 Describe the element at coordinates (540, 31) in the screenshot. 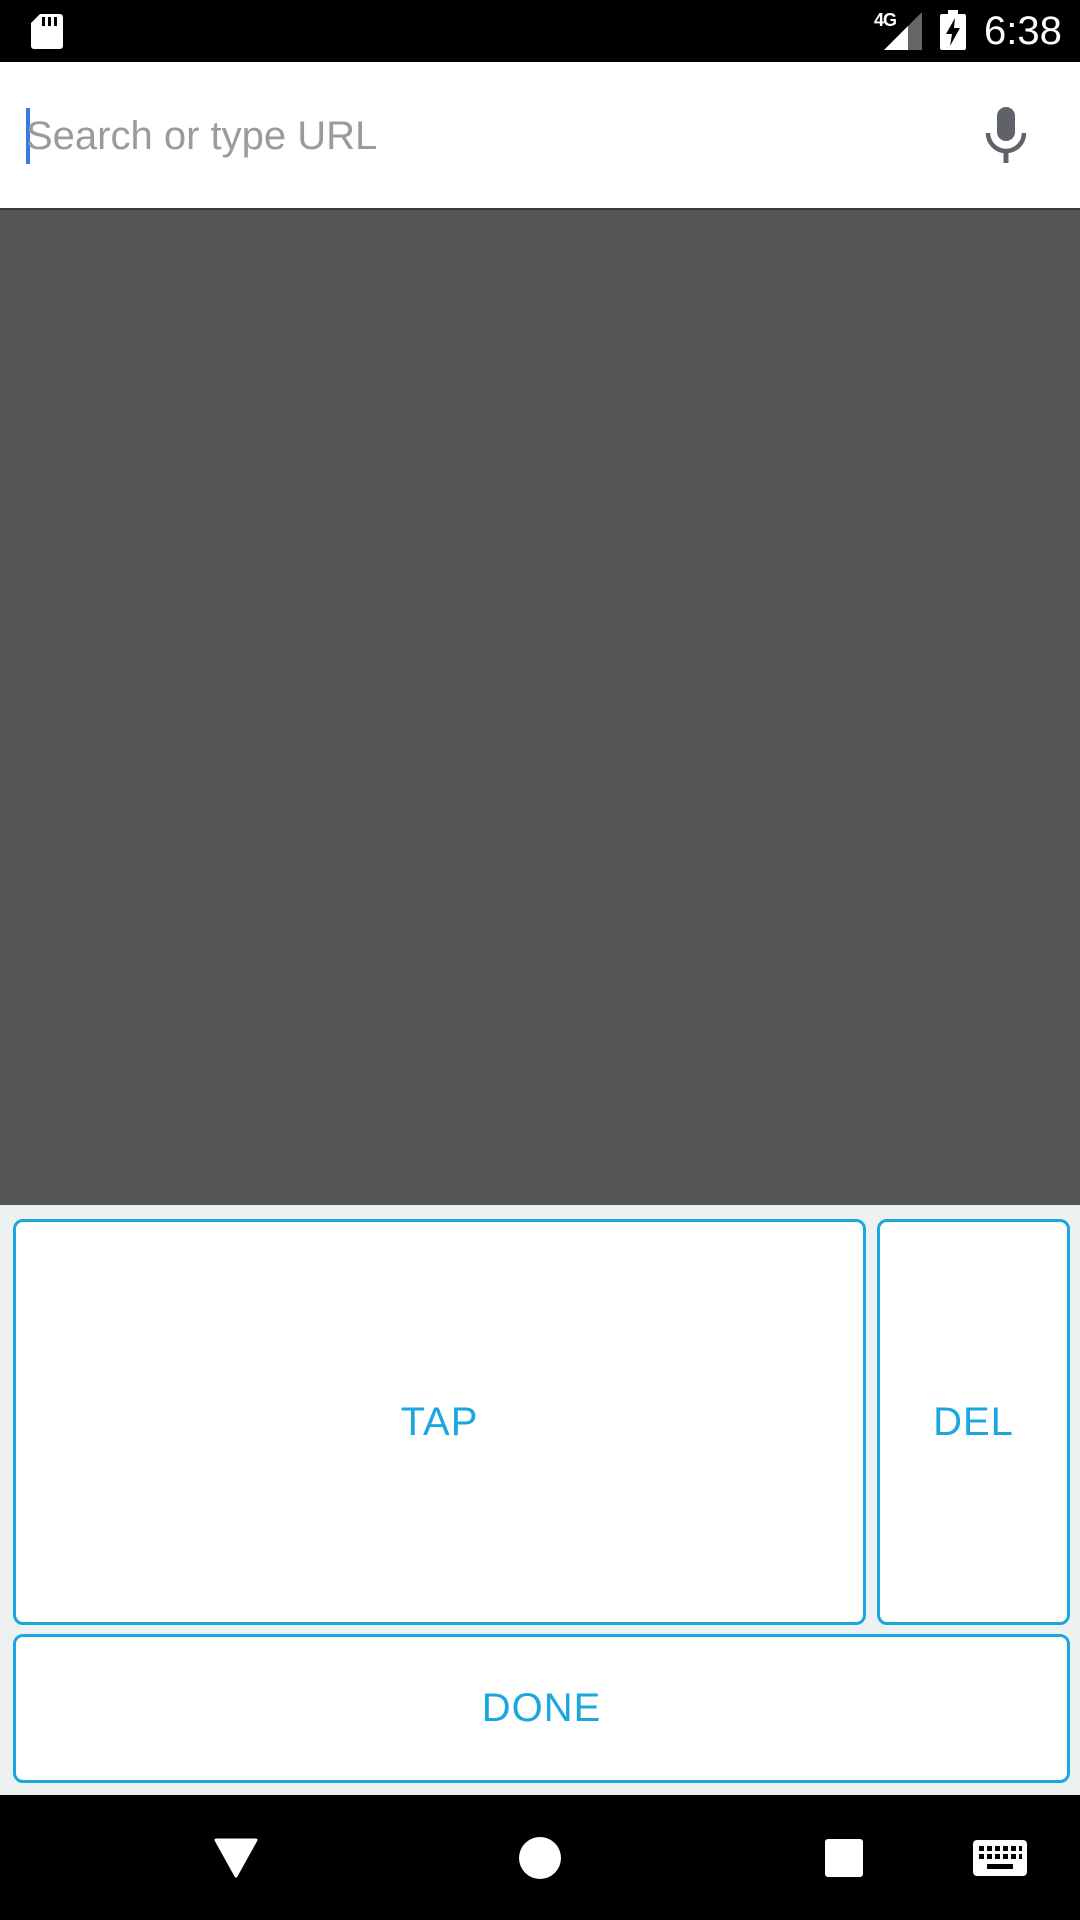

I see `status-bar: 4G 6:38` at that location.